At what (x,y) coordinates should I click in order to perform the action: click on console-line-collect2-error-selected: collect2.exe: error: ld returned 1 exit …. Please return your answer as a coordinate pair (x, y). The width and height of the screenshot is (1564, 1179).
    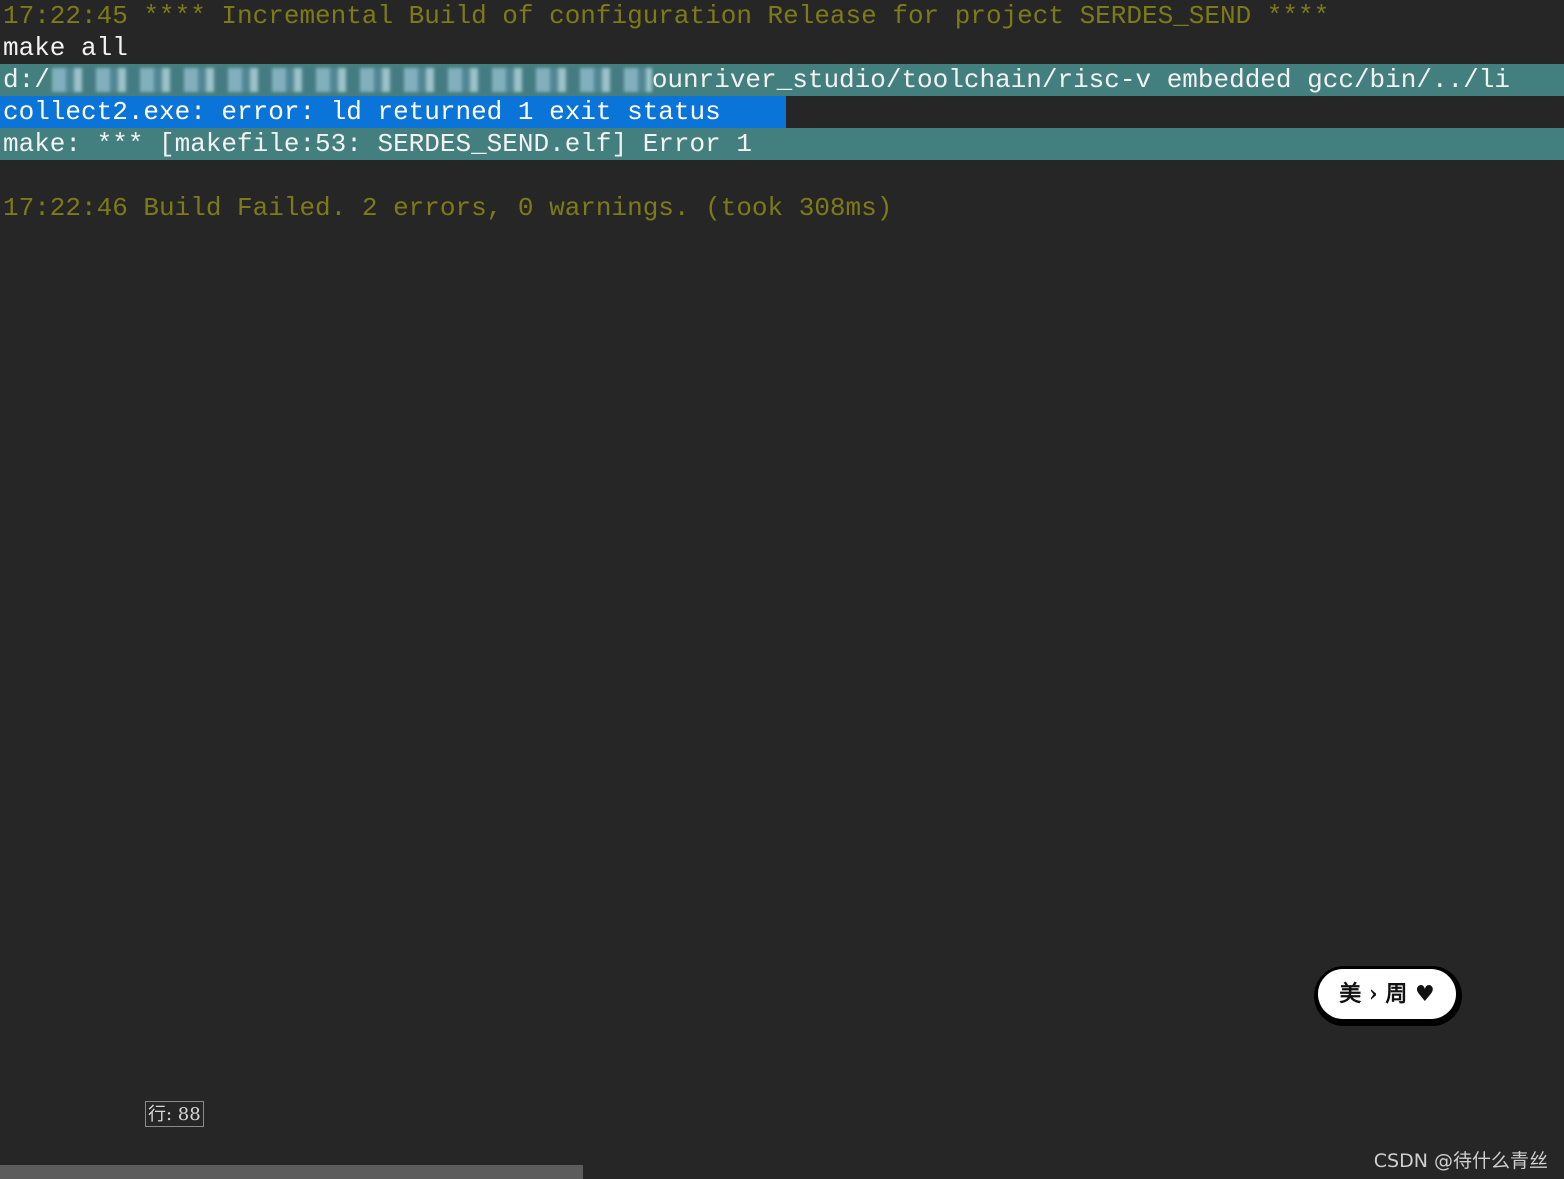
    Looking at the image, I should click on (393, 112).